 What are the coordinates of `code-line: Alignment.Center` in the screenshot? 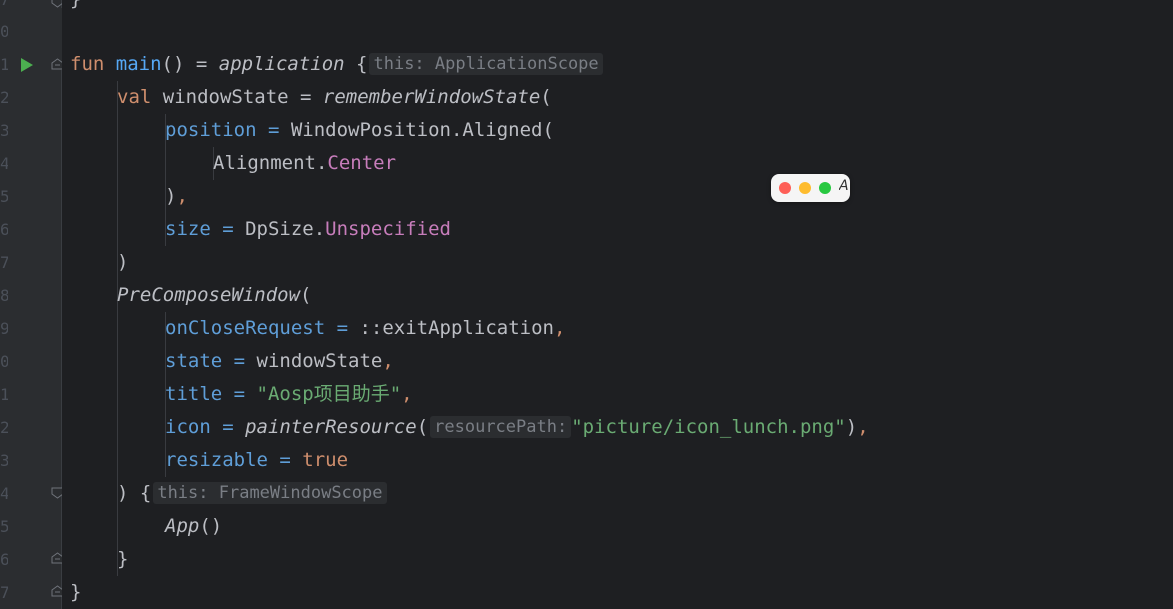 It's located at (304, 163).